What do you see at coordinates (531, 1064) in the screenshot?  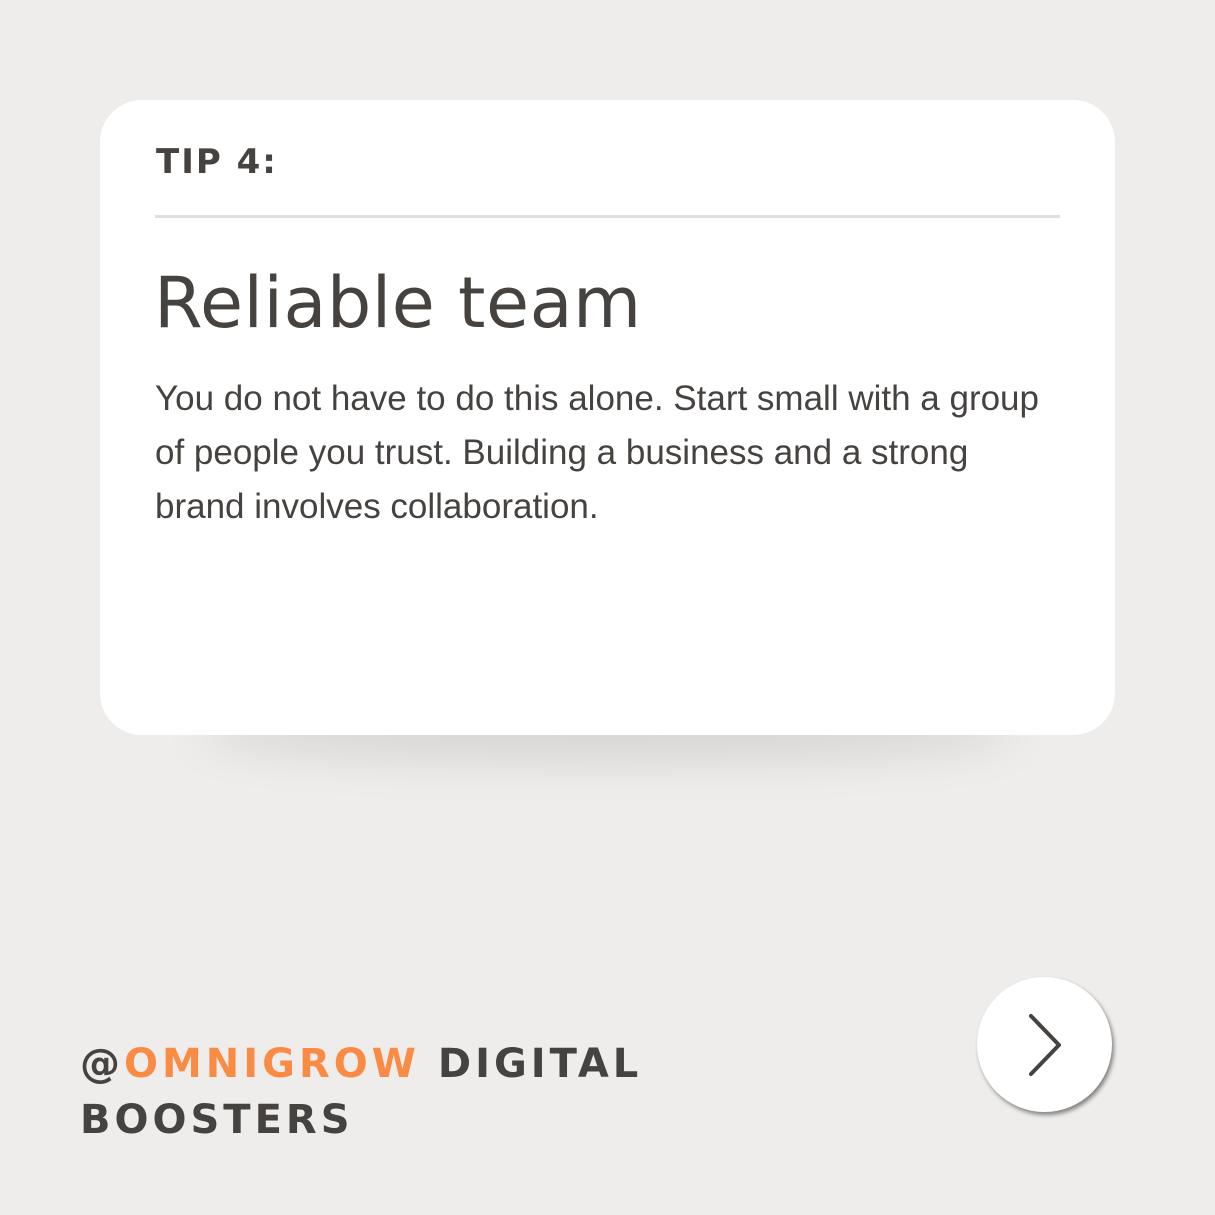 I see `brand-rest: DIGITAL` at bounding box center [531, 1064].